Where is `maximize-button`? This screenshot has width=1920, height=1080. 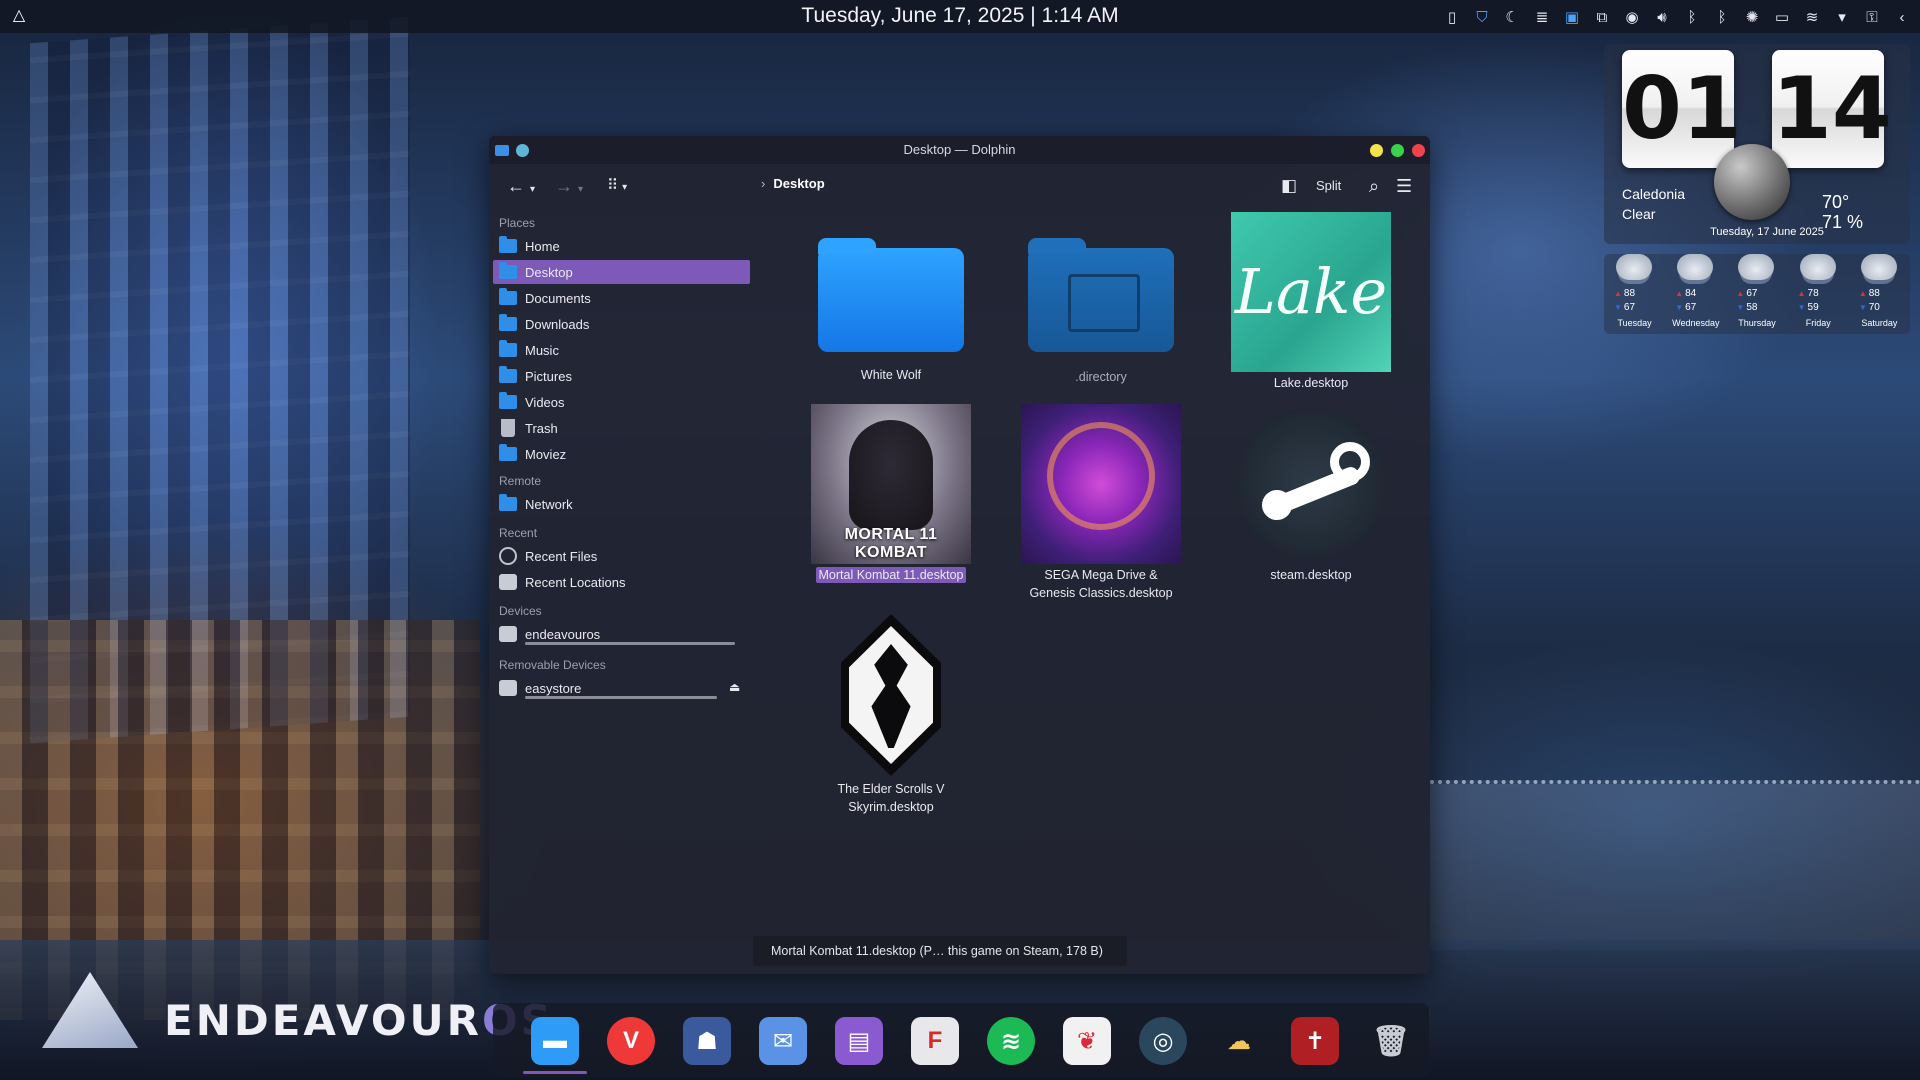
maximize-button is located at coordinates (1397, 150).